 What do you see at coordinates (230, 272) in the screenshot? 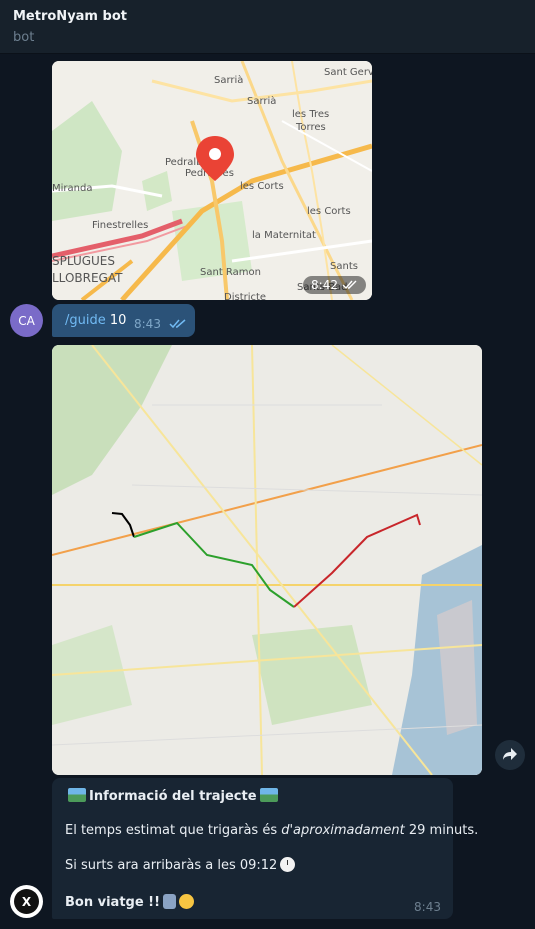
I see `map-label: Sant Ramon` at bounding box center [230, 272].